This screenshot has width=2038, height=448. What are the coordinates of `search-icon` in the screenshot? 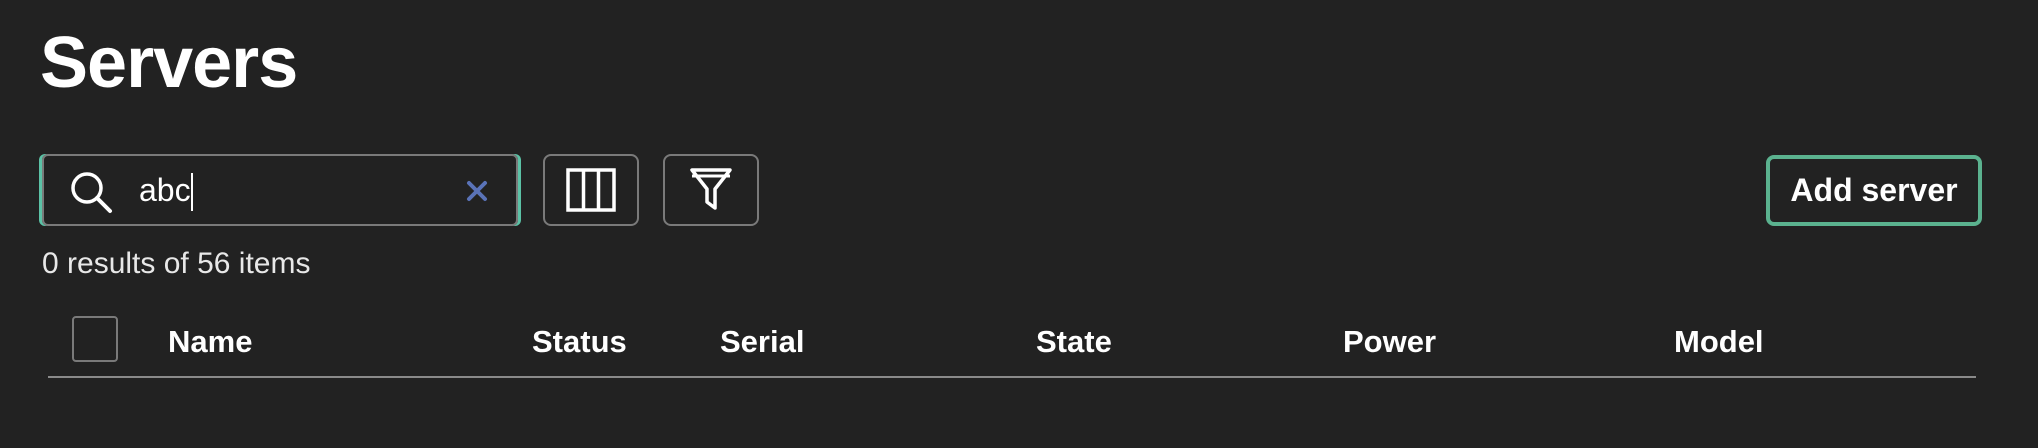 It's located at (91, 192).